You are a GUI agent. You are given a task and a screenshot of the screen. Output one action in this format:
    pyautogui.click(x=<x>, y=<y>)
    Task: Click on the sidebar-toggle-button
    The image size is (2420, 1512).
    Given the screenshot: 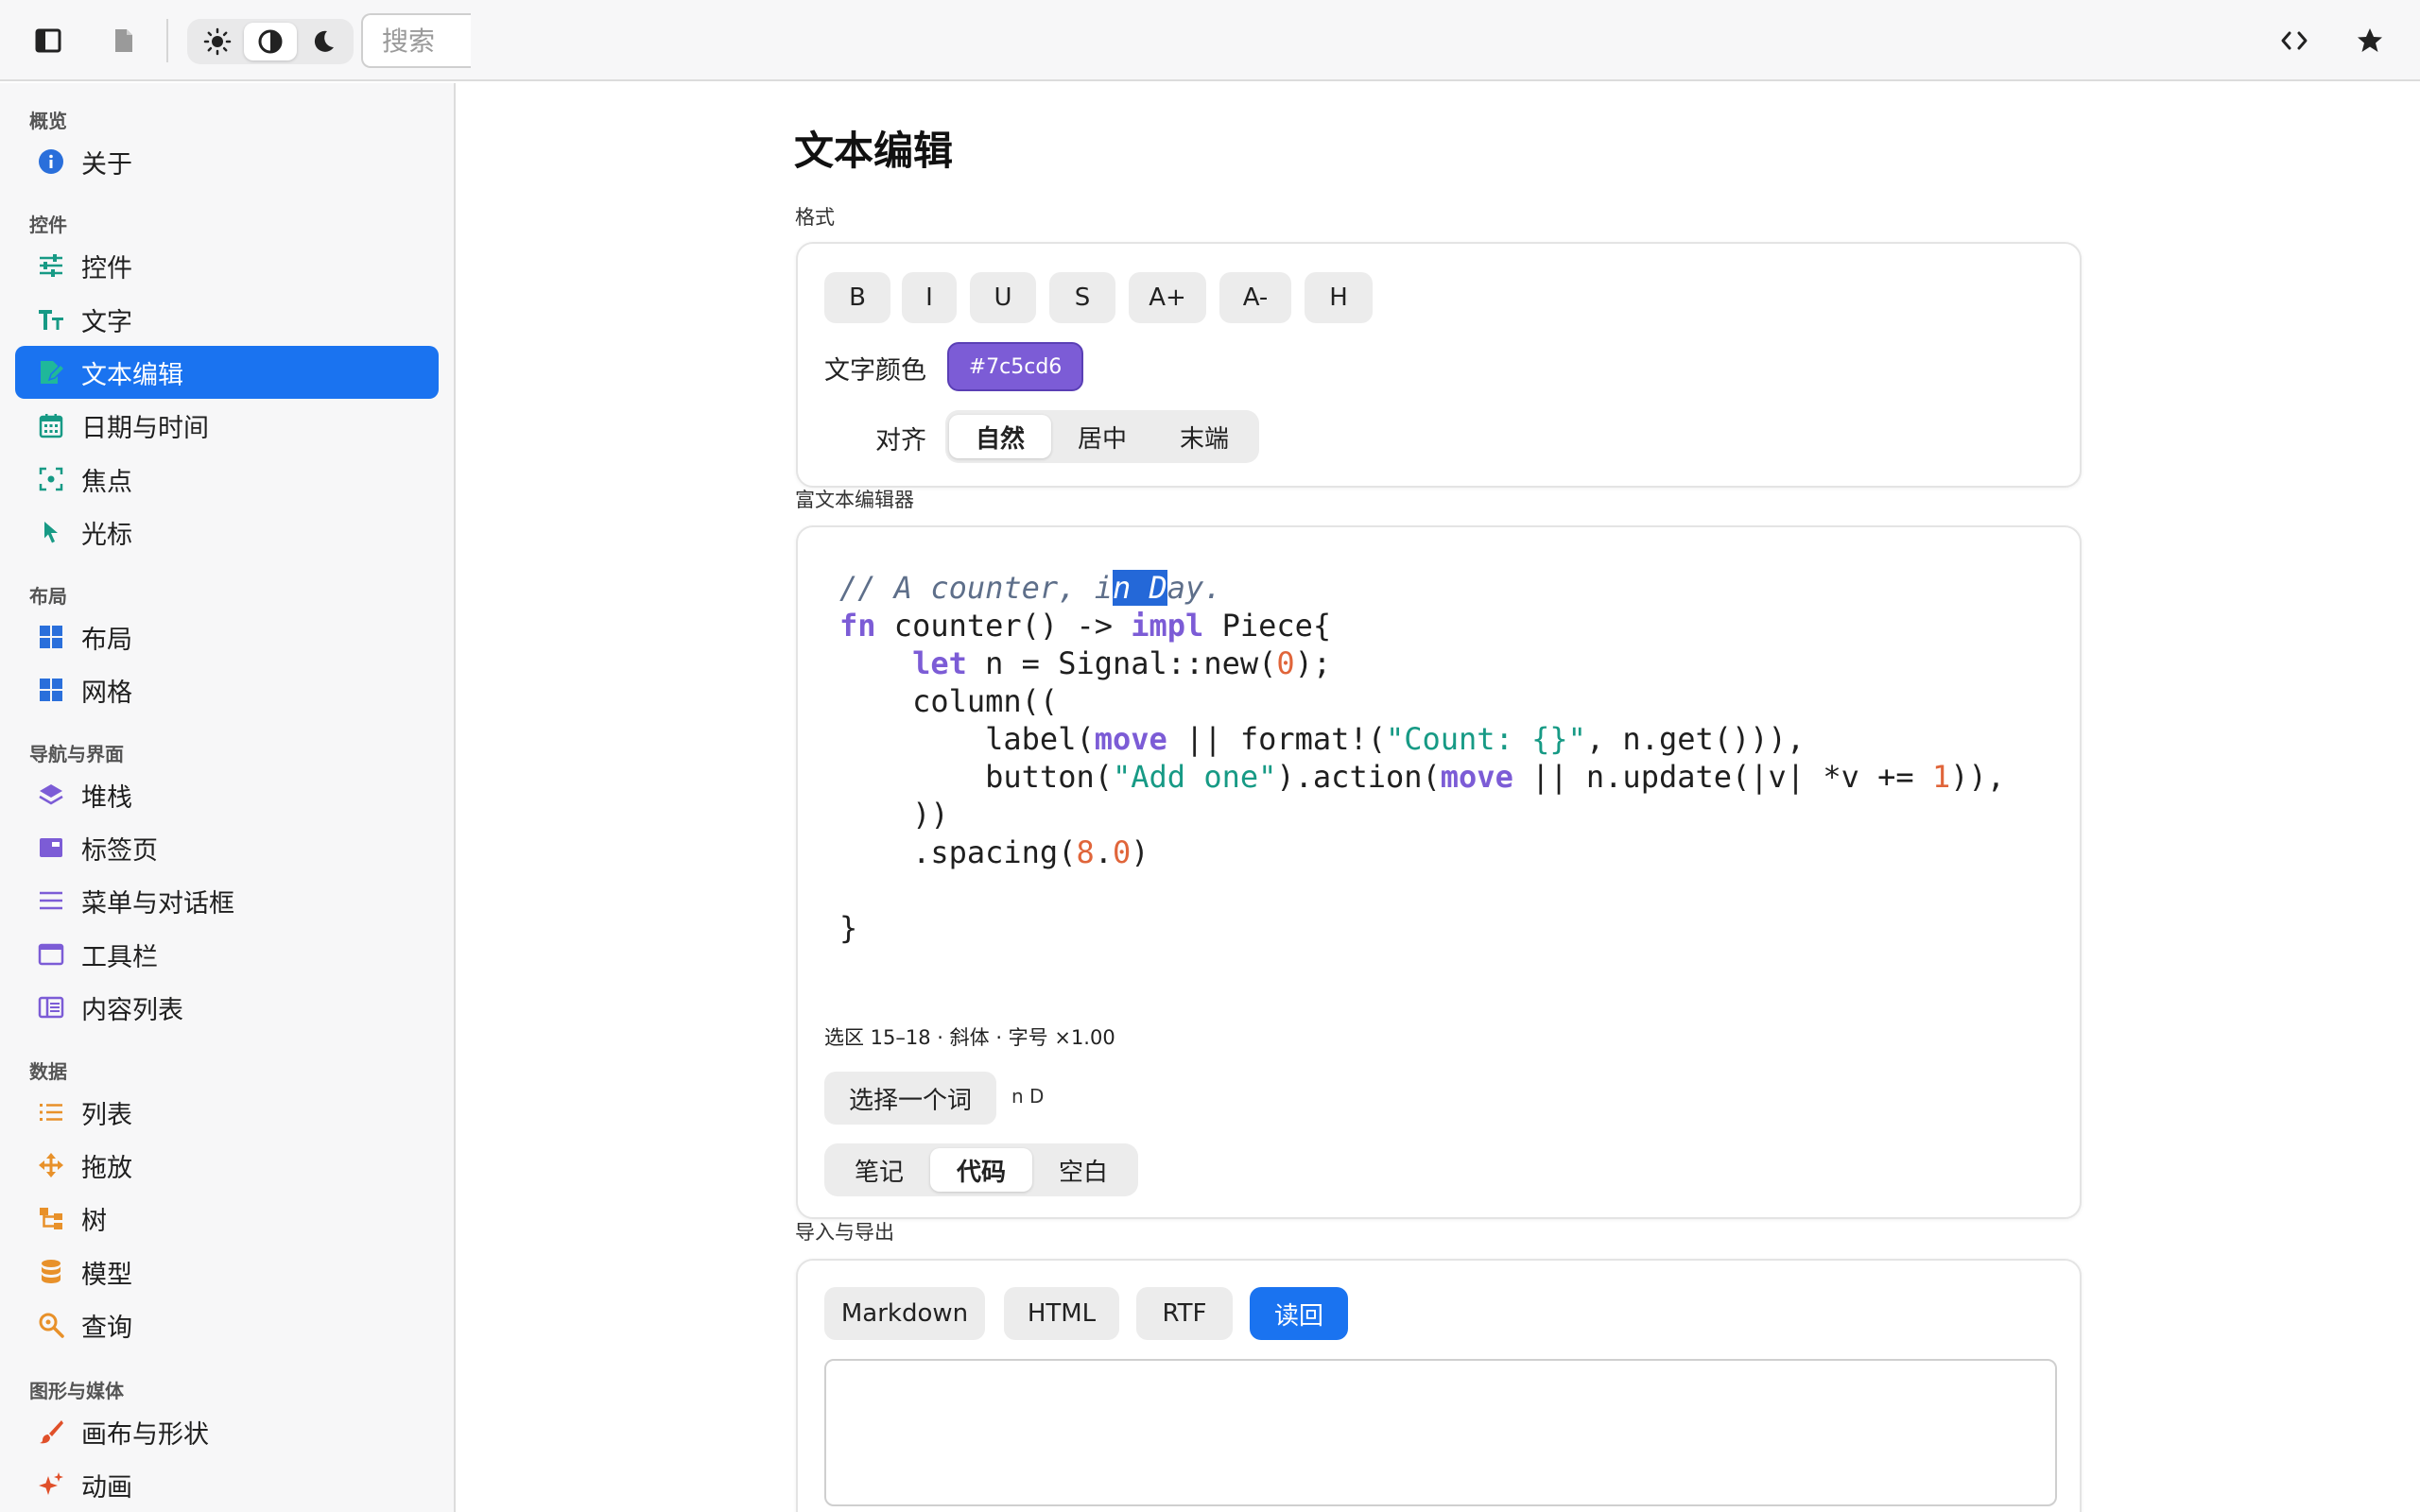 What is the action you would take?
    pyautogui.click(x=48, y=40)
    